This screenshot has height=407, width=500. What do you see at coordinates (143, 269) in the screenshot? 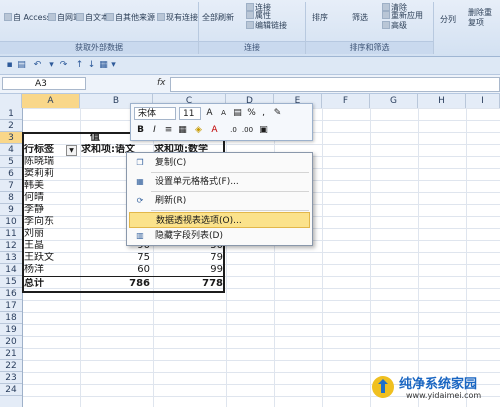
I see `pivot-value-b: 60` at bounding box center [143, 269].